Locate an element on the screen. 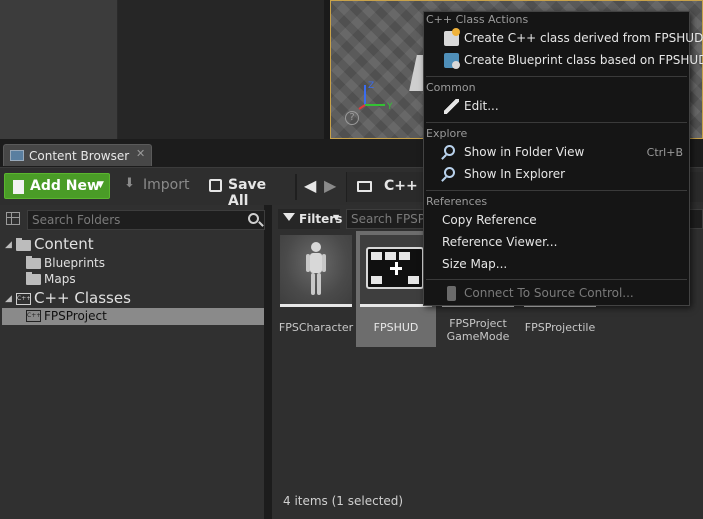 The height and width of the screenshot is (519, 703). menu-item-show-in-folder-view: Show in Folder View Ctrl+B is located at coordinates (556, 152).